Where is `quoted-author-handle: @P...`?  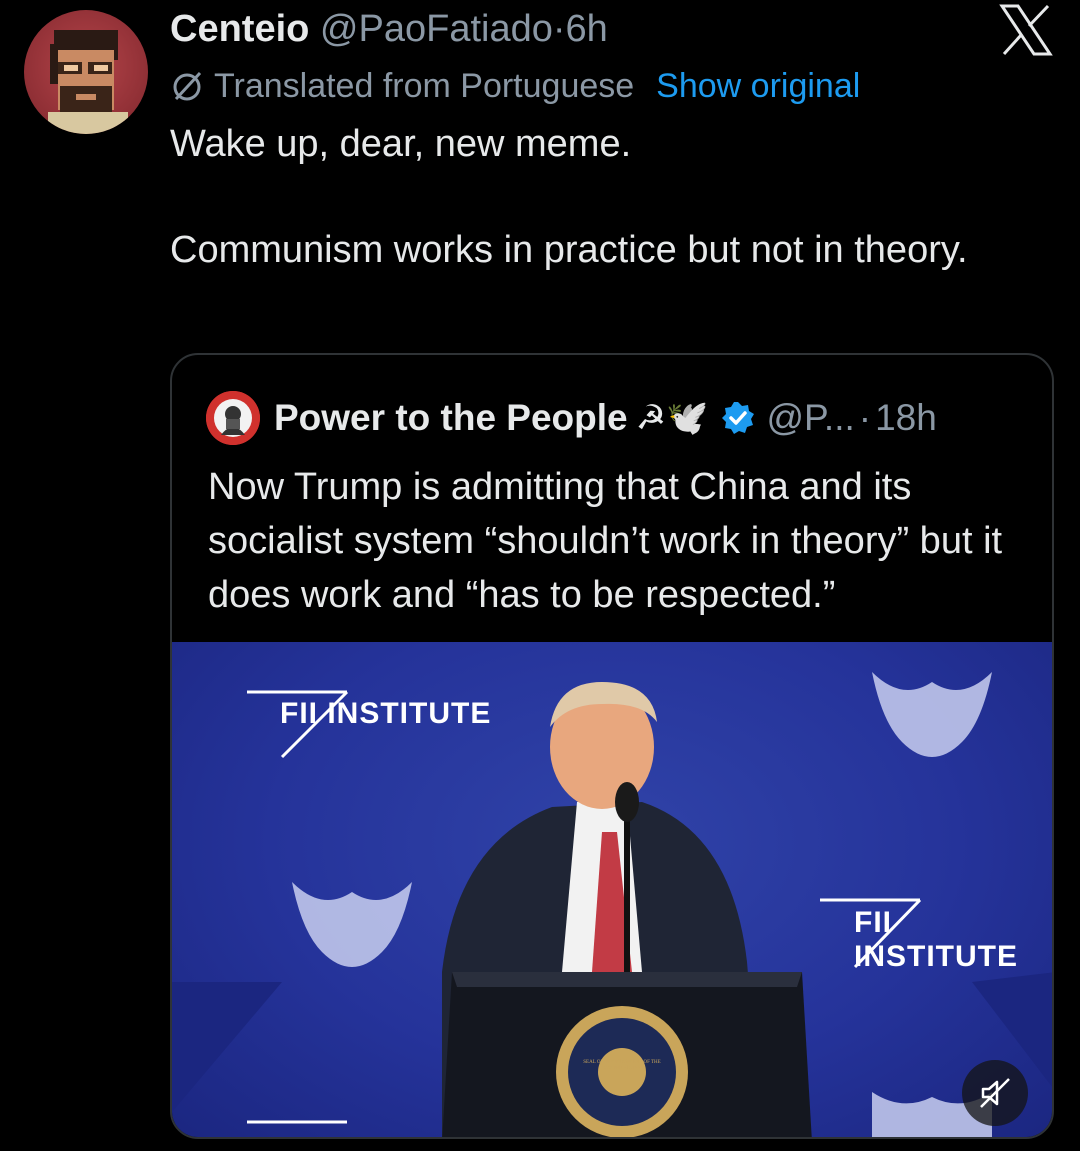
quoted-author-handle: @P... is located at coordinates (810, 418).